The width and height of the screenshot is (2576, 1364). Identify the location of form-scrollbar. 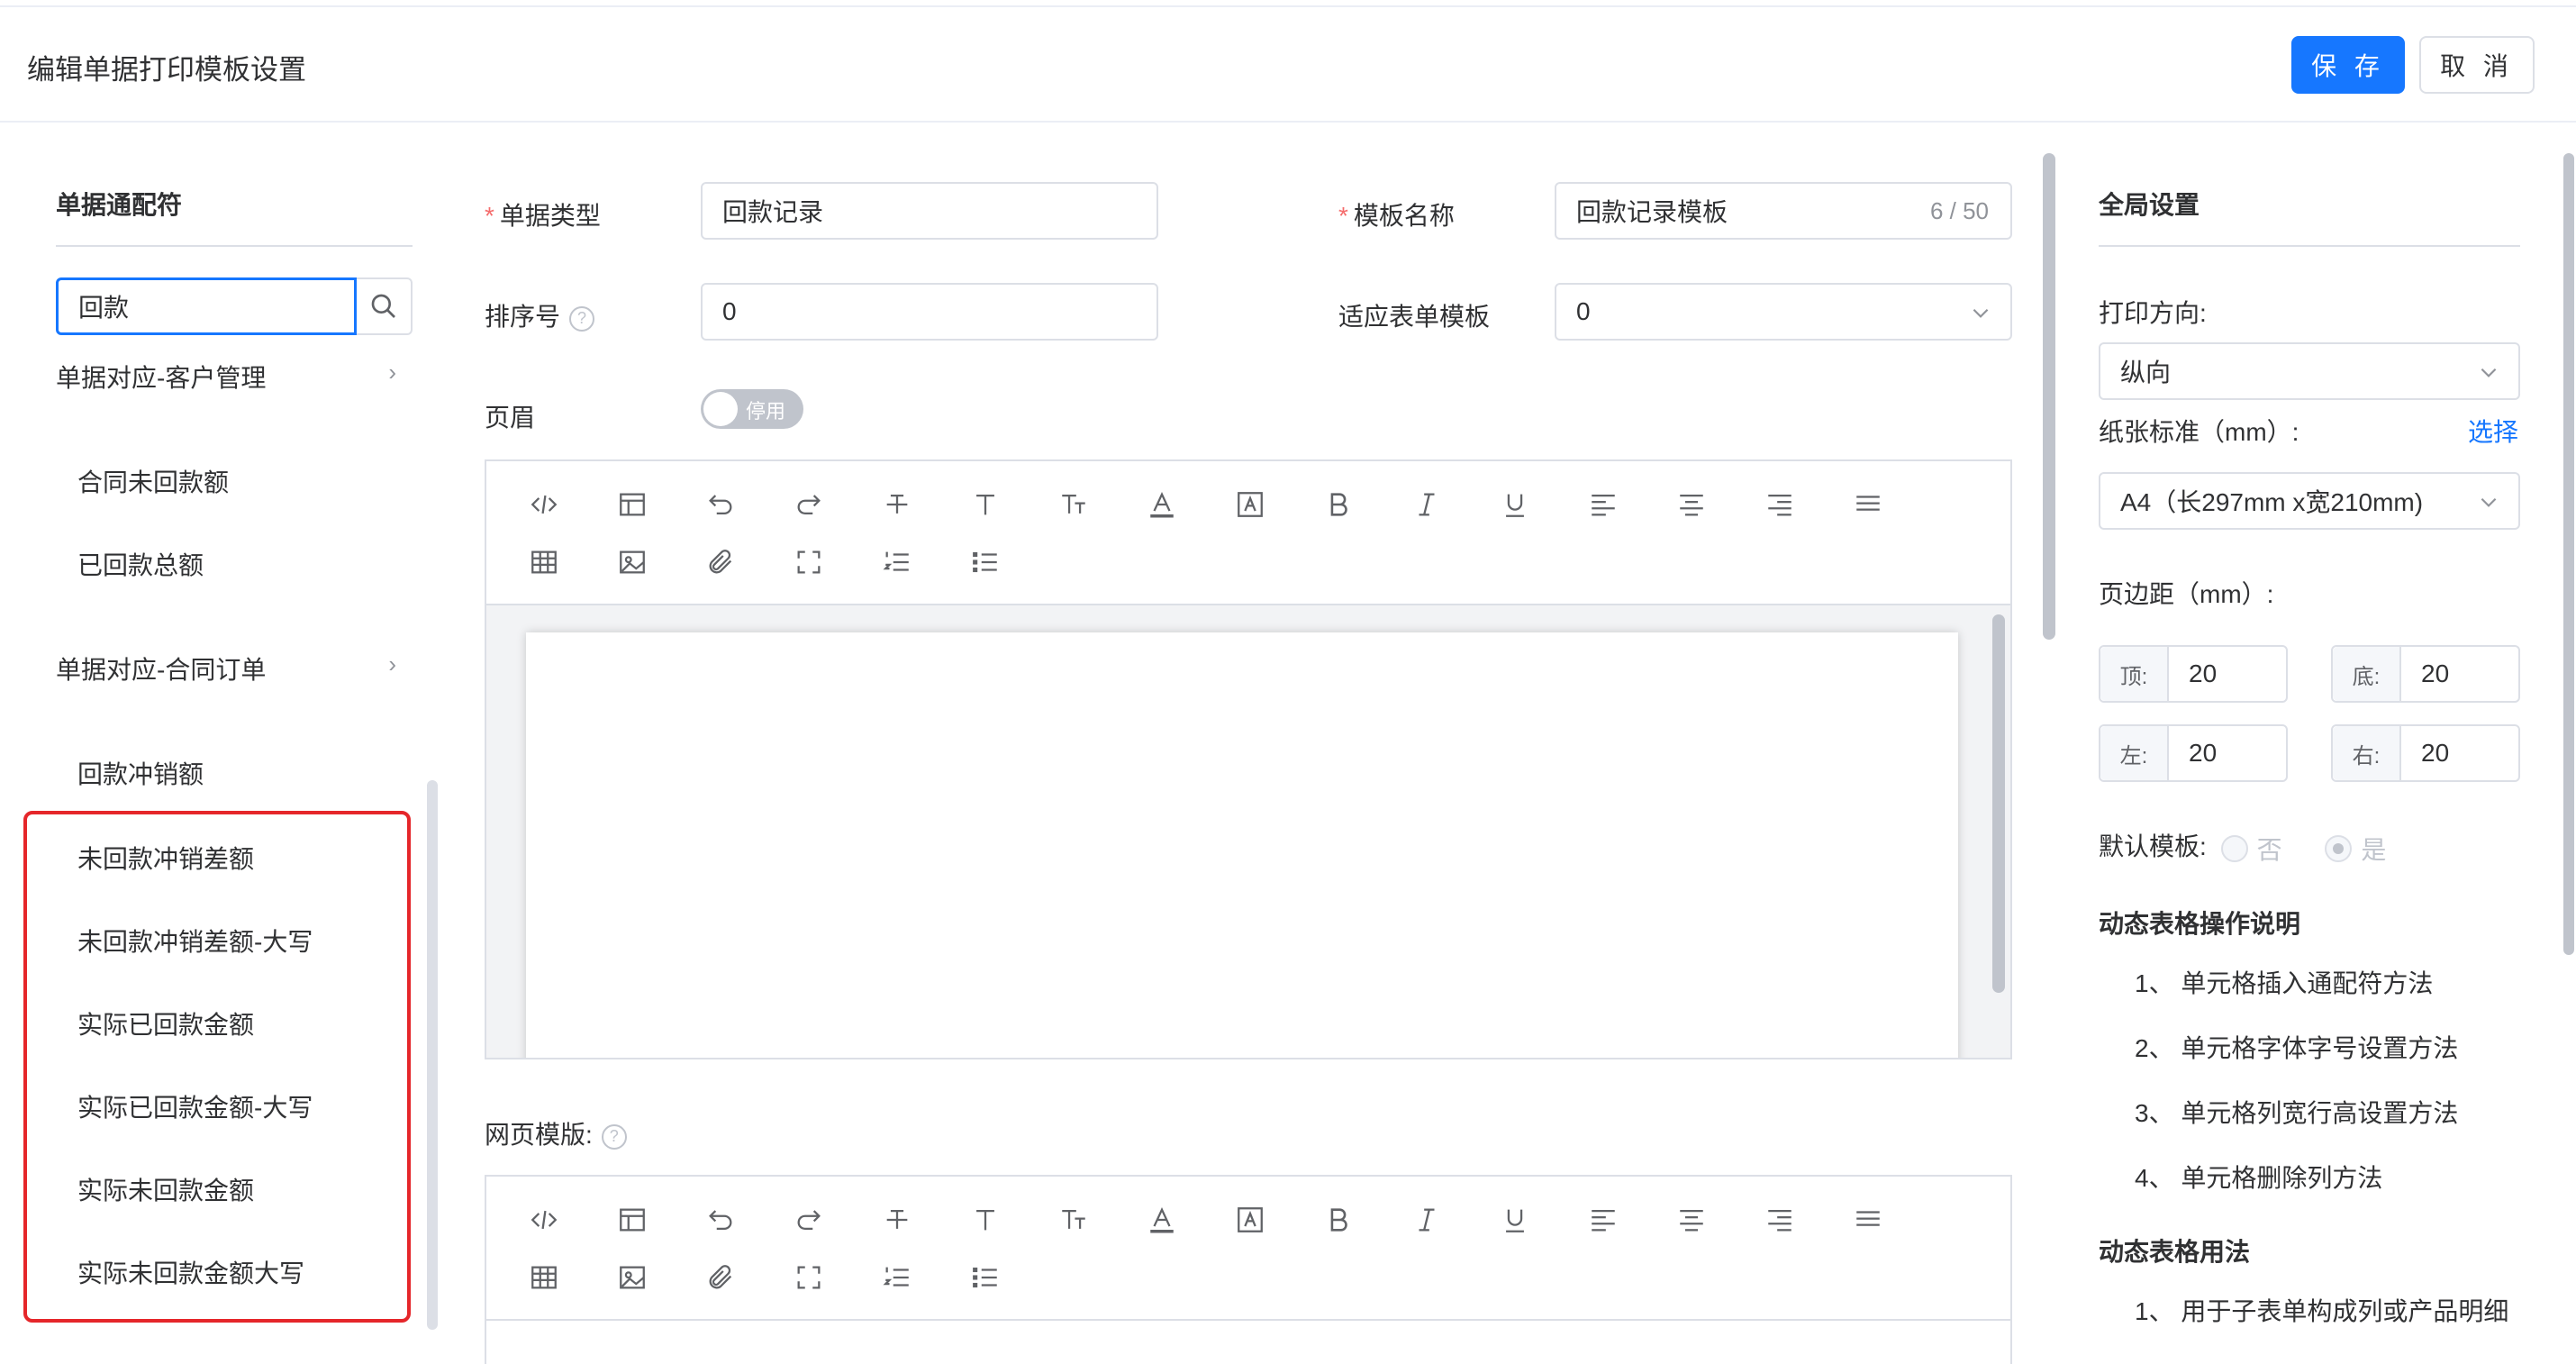
(2049, 396).